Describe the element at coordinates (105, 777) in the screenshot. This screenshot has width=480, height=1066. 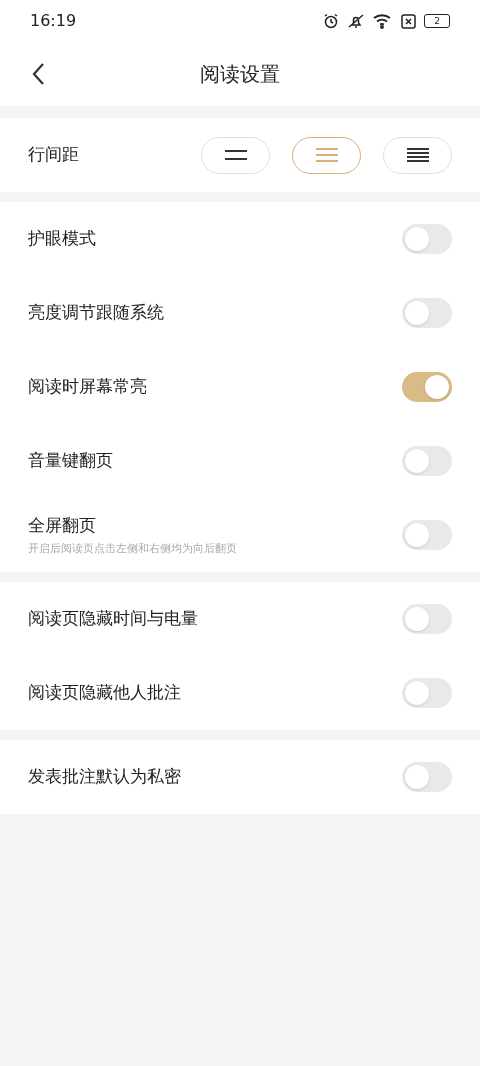
I see `setting-label: 发表批注默认为私密` at that location.